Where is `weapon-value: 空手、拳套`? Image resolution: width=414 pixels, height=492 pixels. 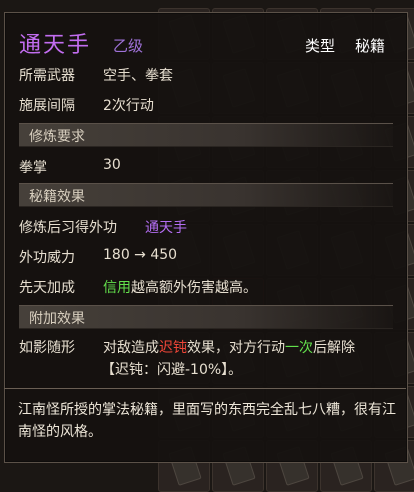
weapon-value: 空手、拳套 is located at coordinates (138, 76).